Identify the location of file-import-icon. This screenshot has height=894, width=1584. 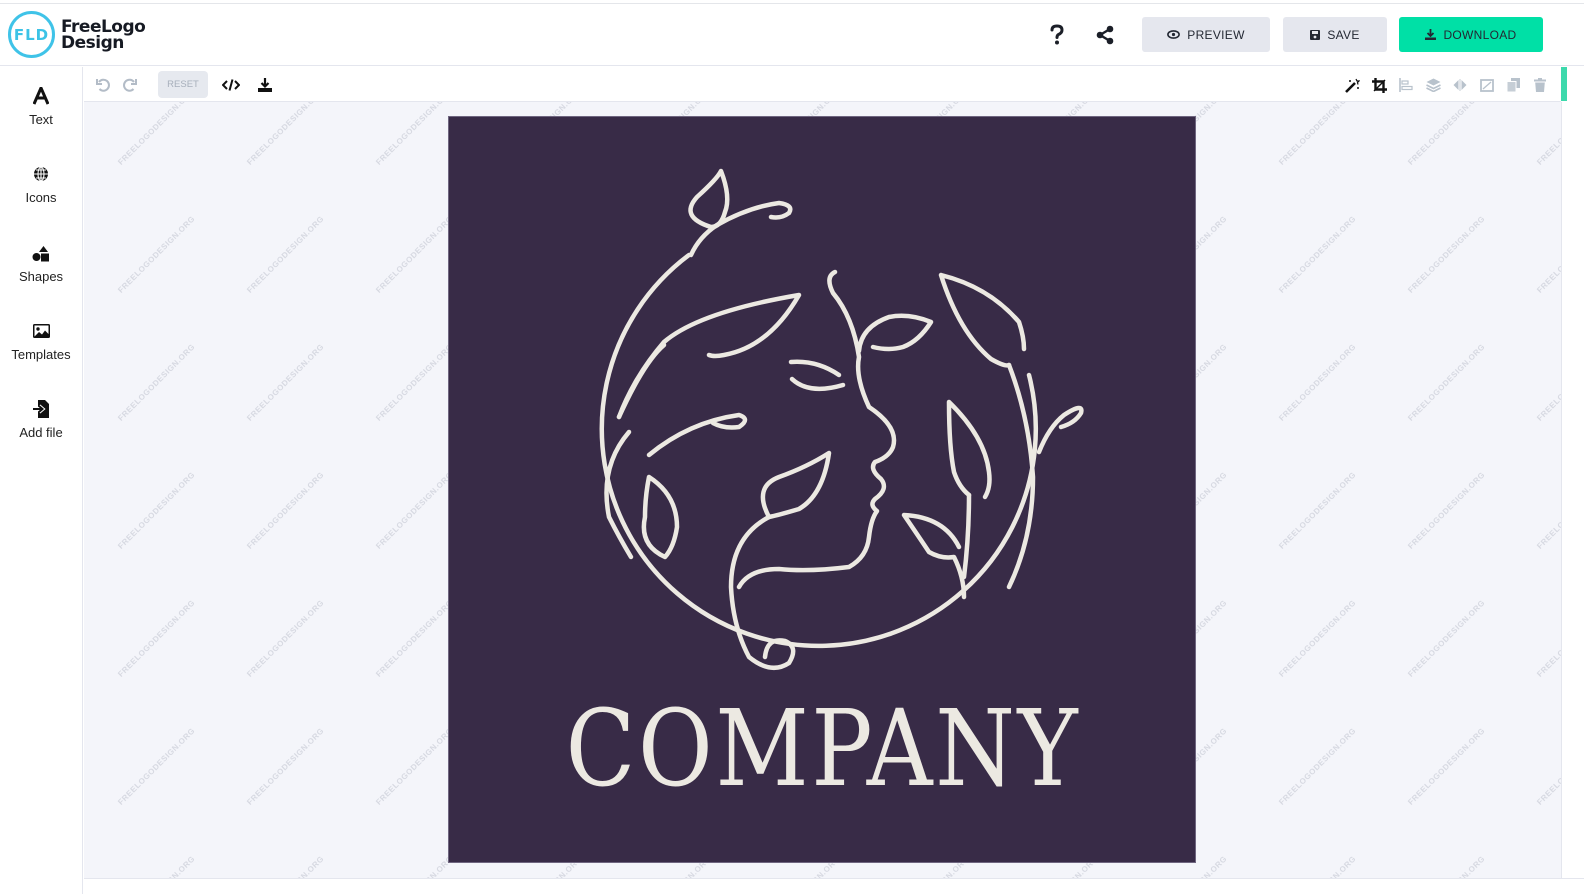
(41, 409).